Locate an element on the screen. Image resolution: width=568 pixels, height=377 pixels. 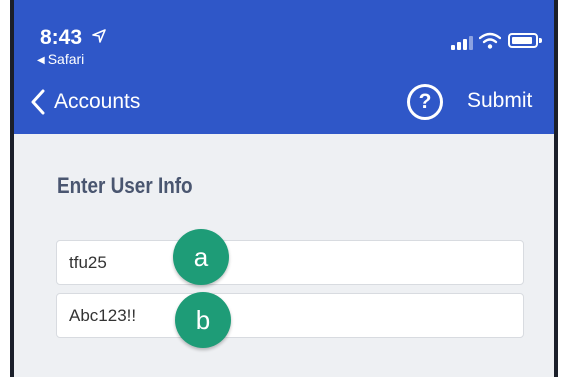
back-button-accounts: Accounts is located at coordinates (85, 102).